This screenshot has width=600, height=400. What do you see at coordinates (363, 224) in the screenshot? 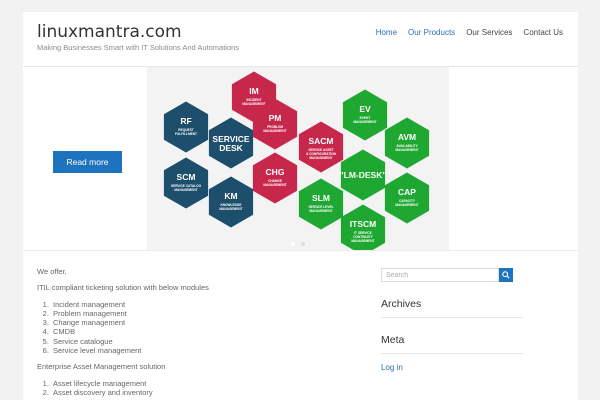
I see `hexagon-code: ITSCM` at bounding box center [363, 224].